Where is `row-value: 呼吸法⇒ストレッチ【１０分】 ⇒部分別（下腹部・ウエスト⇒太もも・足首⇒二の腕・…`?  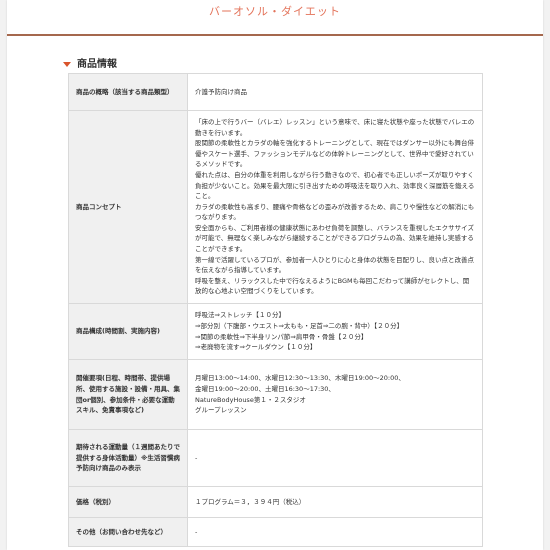
row-value: 呼吸法⇒ストレッチ【１０分】 ⇒部分別（下腹部・ウエスト⇒太もも・足首⇒二の腕・… is located at coordinates (335, 331).